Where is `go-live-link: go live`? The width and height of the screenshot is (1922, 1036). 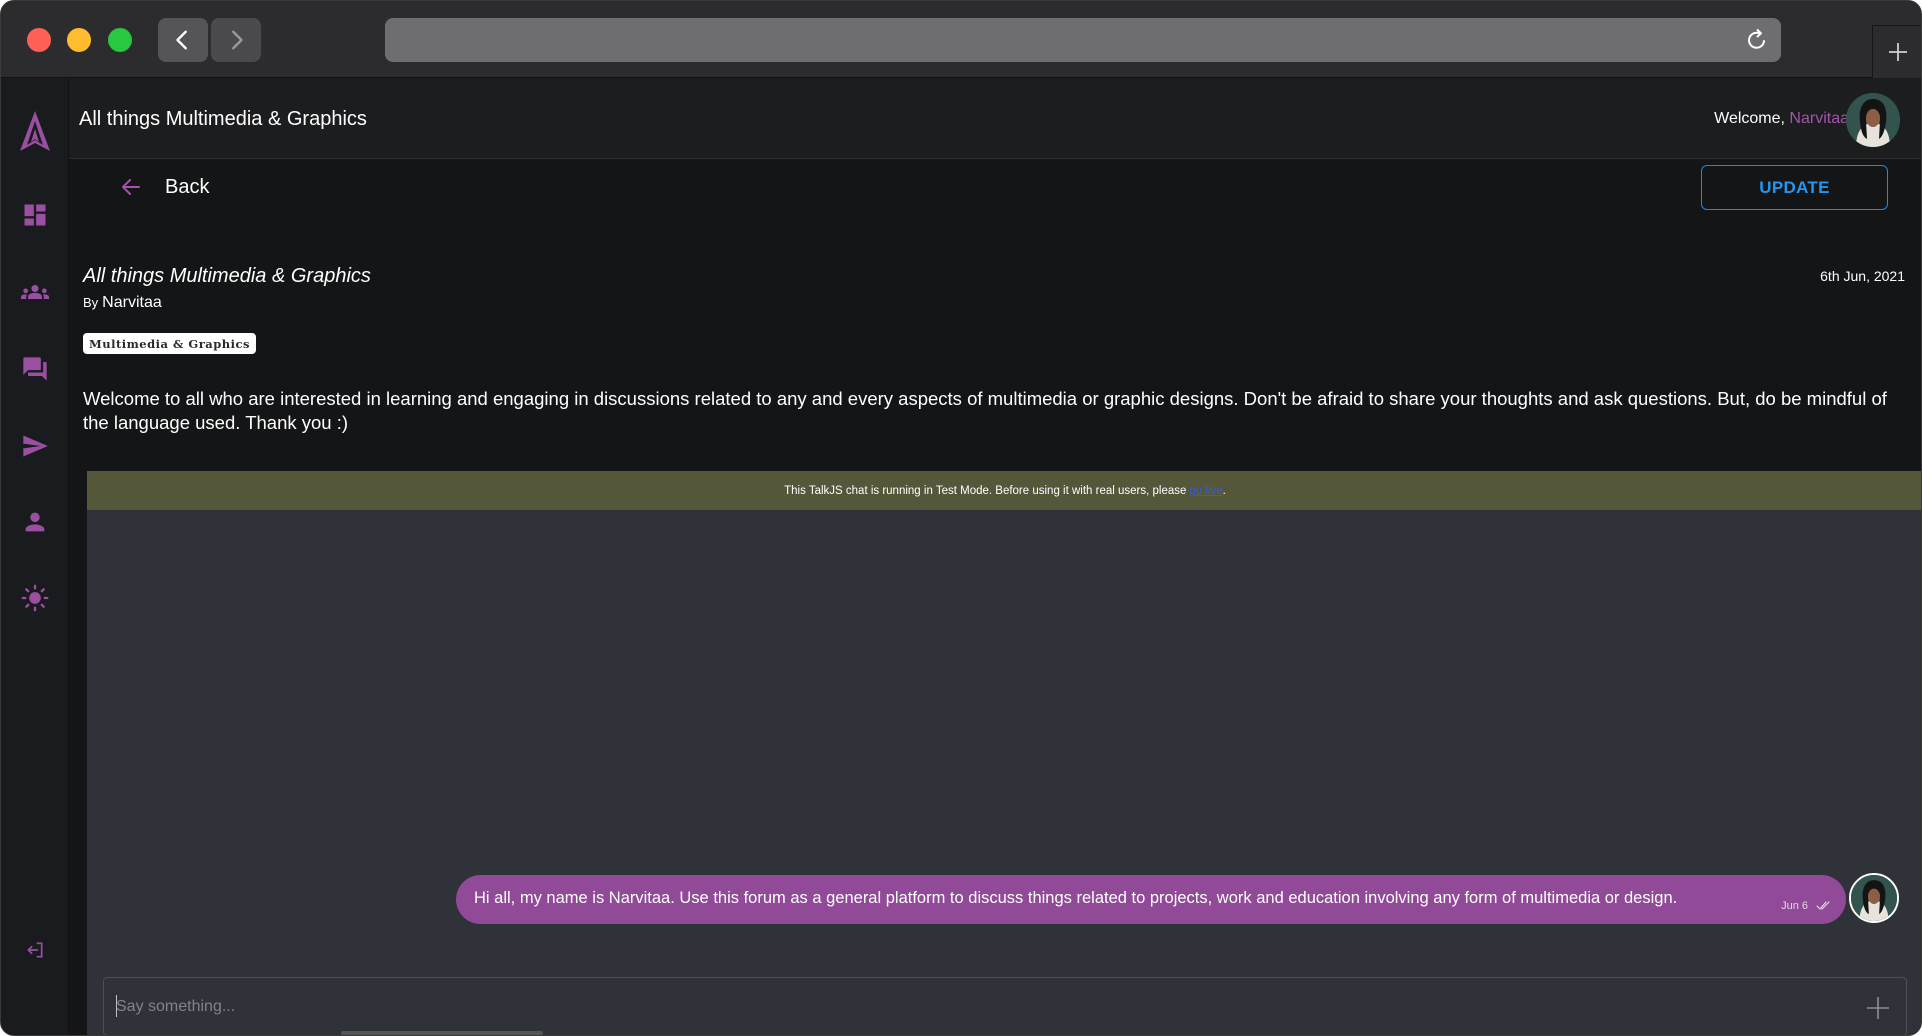
go-live-link: go live is located at coordinates (1205, 491).